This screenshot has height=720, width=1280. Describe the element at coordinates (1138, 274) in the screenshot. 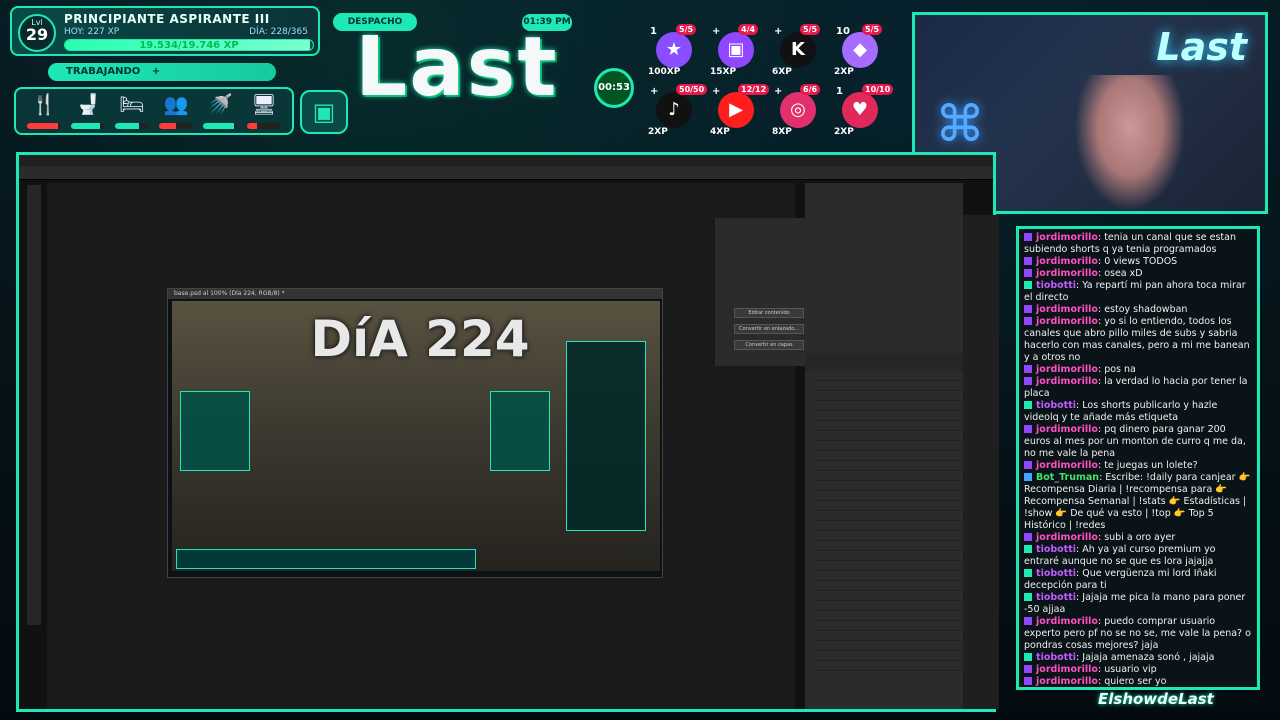

I see `chat-message: jordimorillo: osea xD` at that location.